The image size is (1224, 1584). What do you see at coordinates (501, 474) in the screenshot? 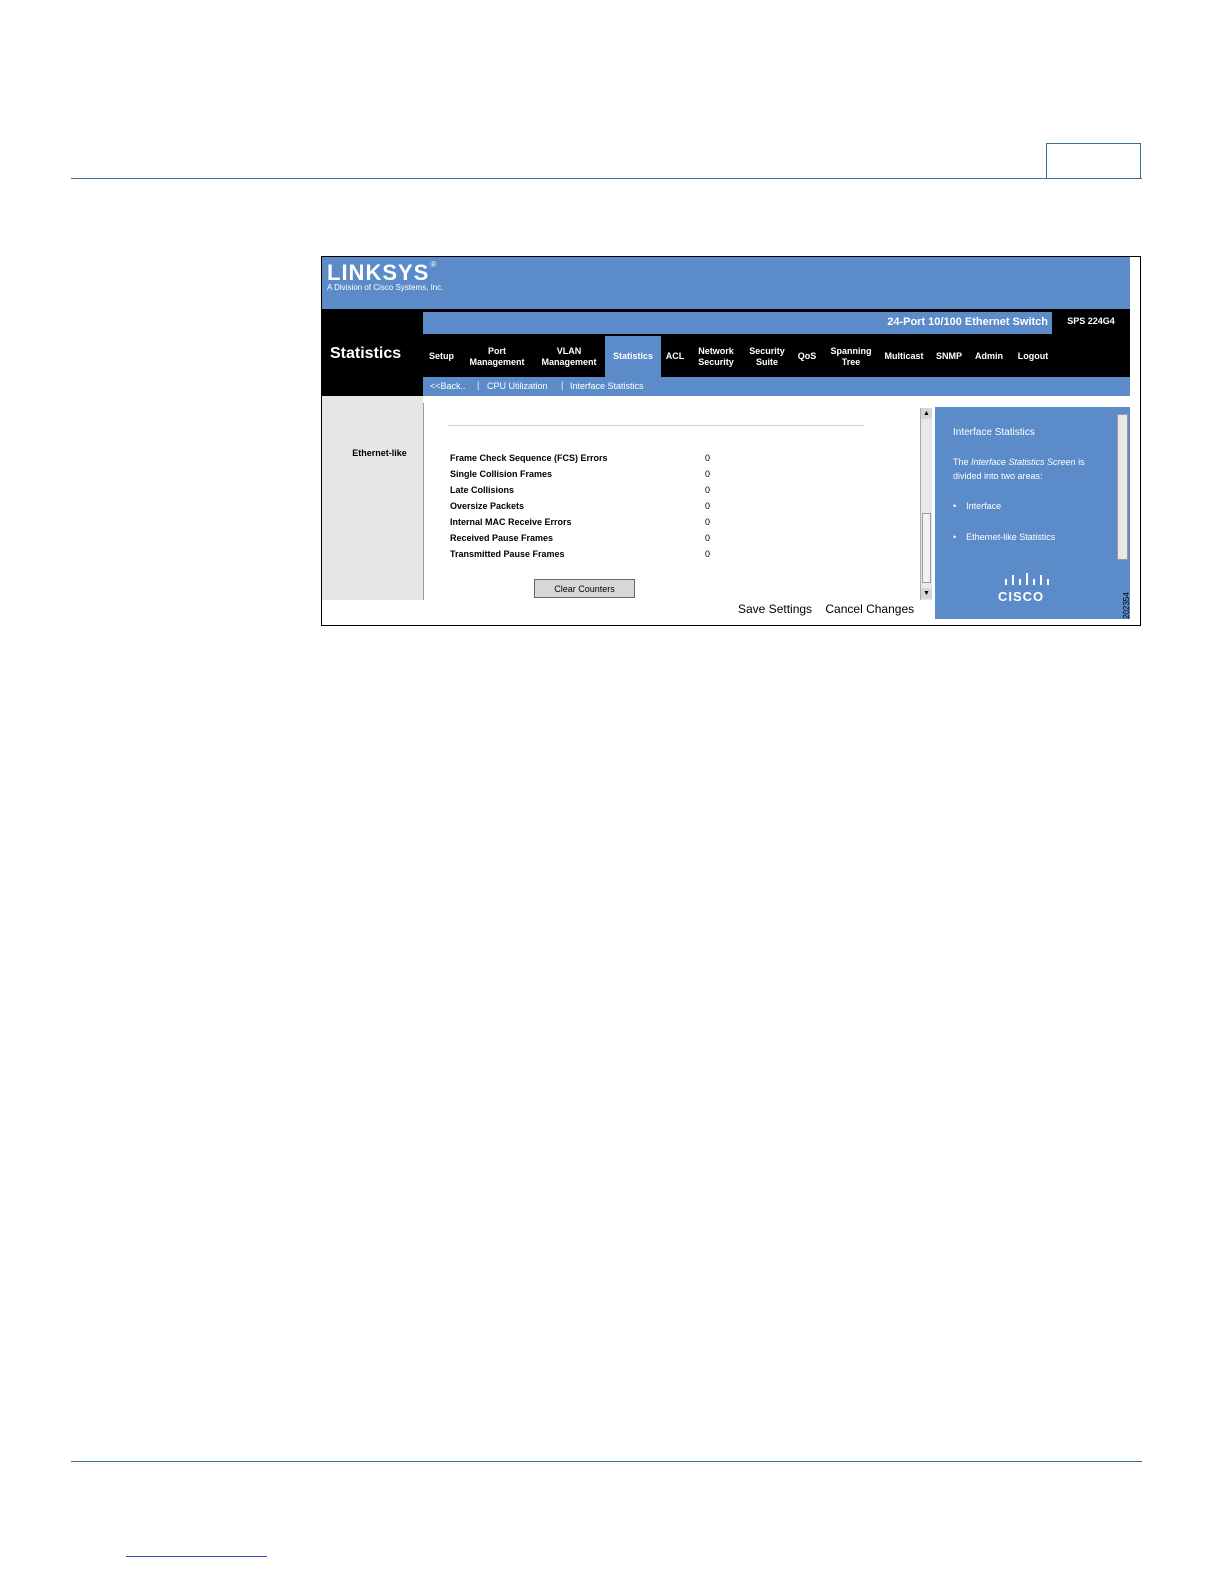
I see `stat-label-single-collision: Single Collision Frames` at bounding box center [501, 474].